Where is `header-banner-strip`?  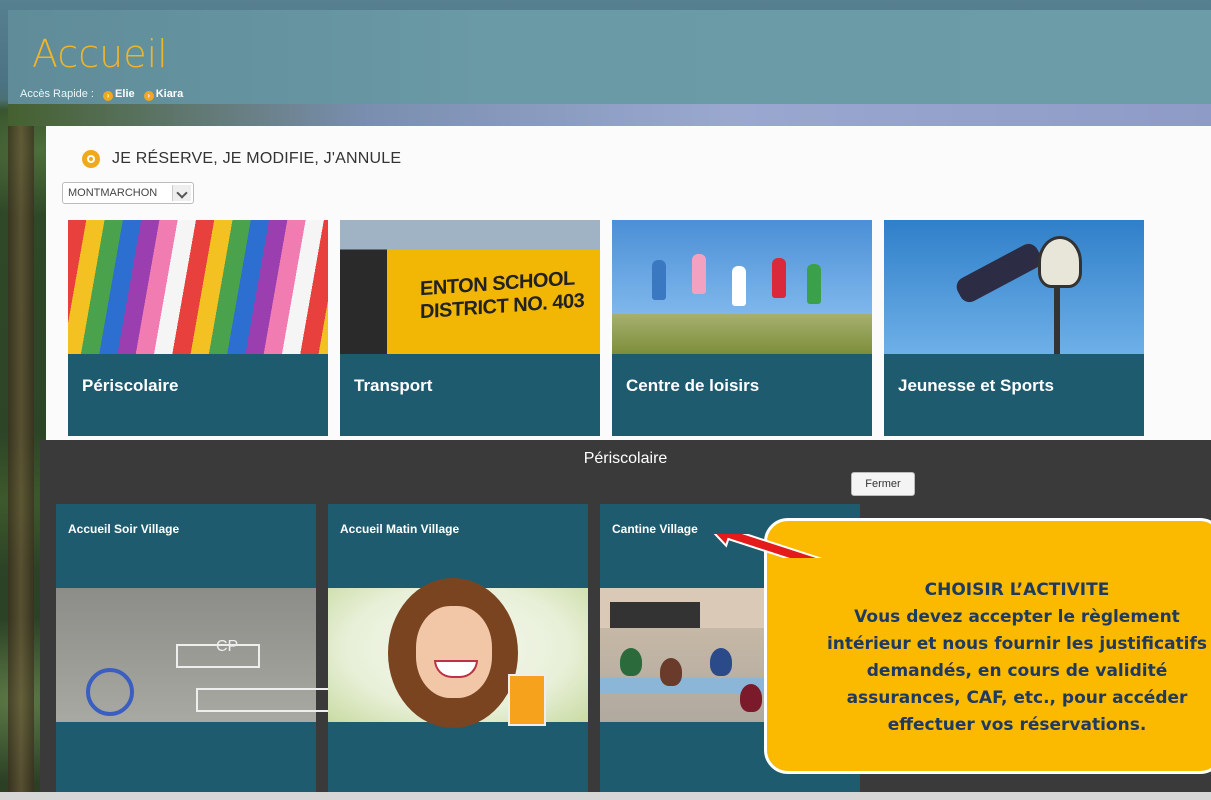 header-banner-strip is located at coordinates (609, 115).